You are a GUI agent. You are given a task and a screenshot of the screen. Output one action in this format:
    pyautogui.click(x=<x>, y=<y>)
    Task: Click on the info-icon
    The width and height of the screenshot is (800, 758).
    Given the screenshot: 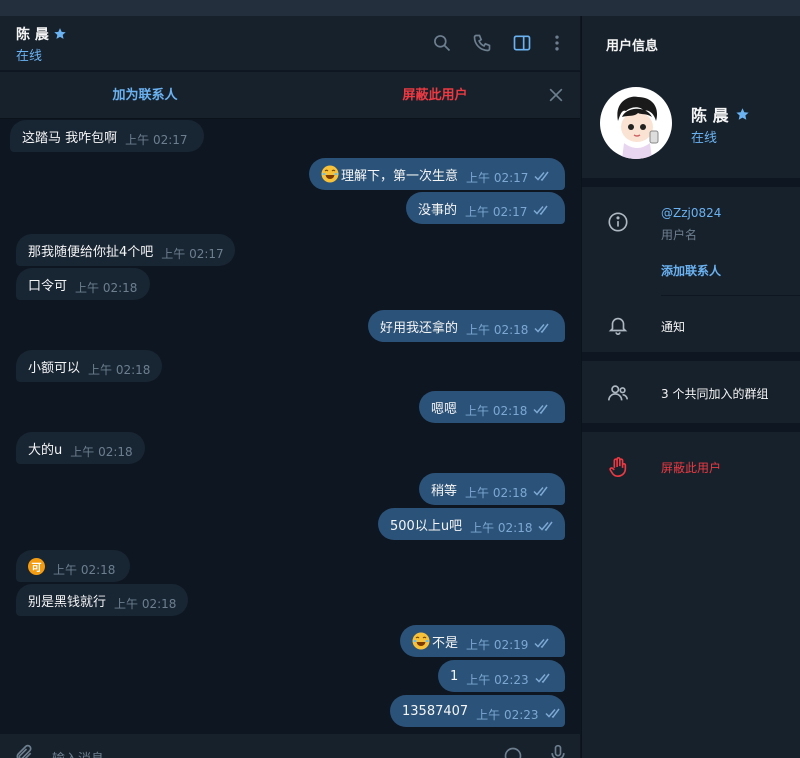 What is the action you would take?
    pyautogui.click(x=618, y=222)
    